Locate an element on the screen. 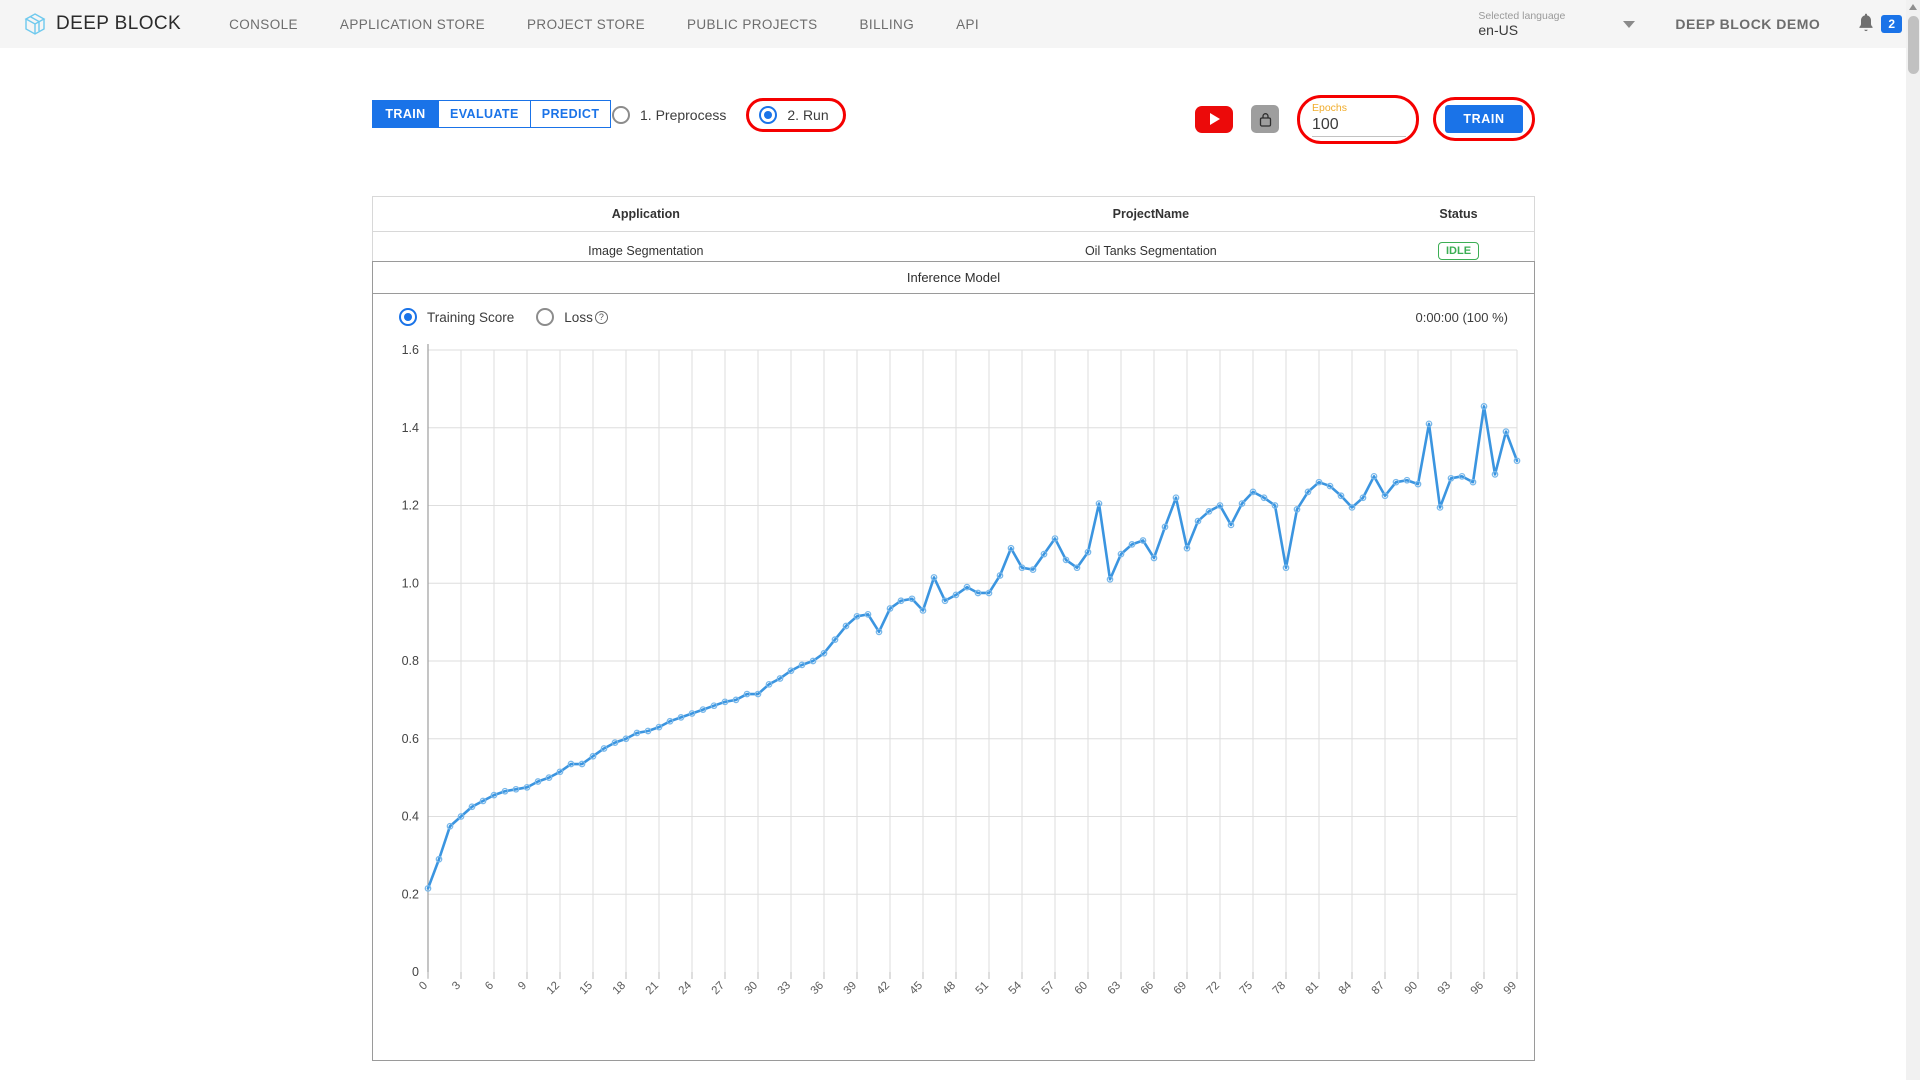 Image resolution: width=1920 pixels, height=1080 pixels. notification-bell-icon is located at coordinates (1866, 24).